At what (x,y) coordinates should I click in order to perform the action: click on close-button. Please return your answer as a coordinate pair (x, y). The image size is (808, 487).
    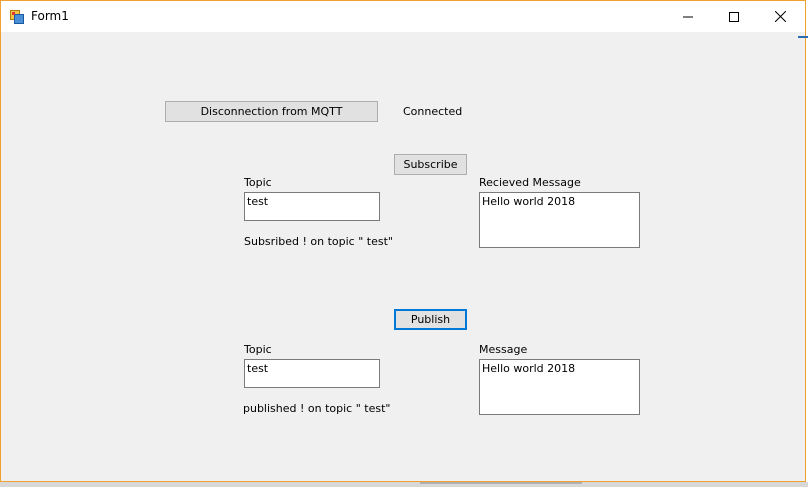
    Looking at the image, I should click on (780, 16).